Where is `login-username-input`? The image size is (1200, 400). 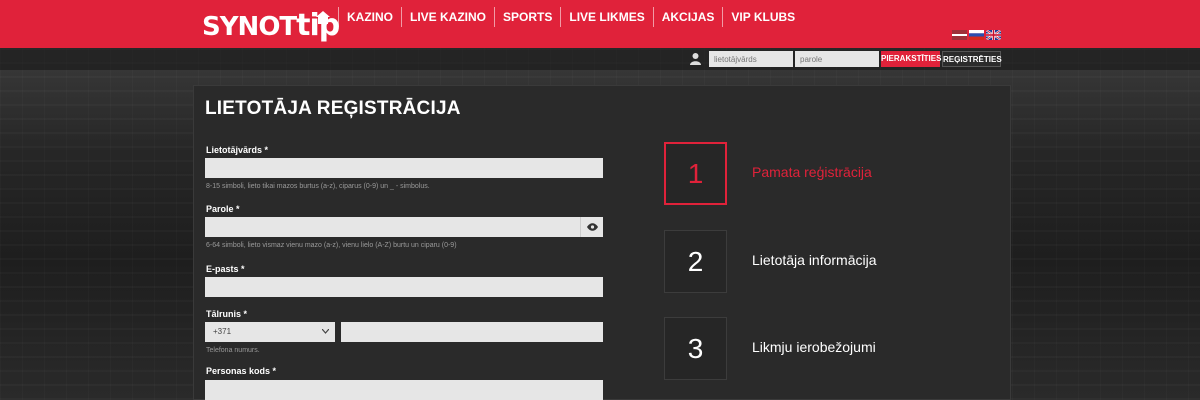 login-username-input is located at coordinates (751, 59).